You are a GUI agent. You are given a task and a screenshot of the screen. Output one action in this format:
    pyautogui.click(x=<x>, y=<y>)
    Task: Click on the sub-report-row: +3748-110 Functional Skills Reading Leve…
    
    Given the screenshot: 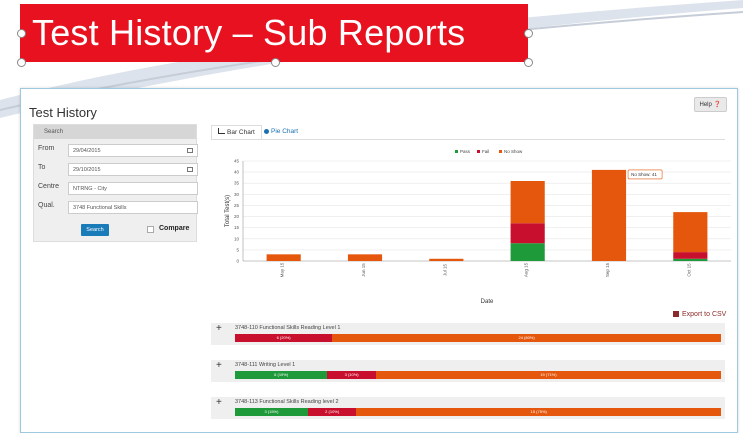 What is the action you would take?
    pyautogui.click(x=468, y=334)
    